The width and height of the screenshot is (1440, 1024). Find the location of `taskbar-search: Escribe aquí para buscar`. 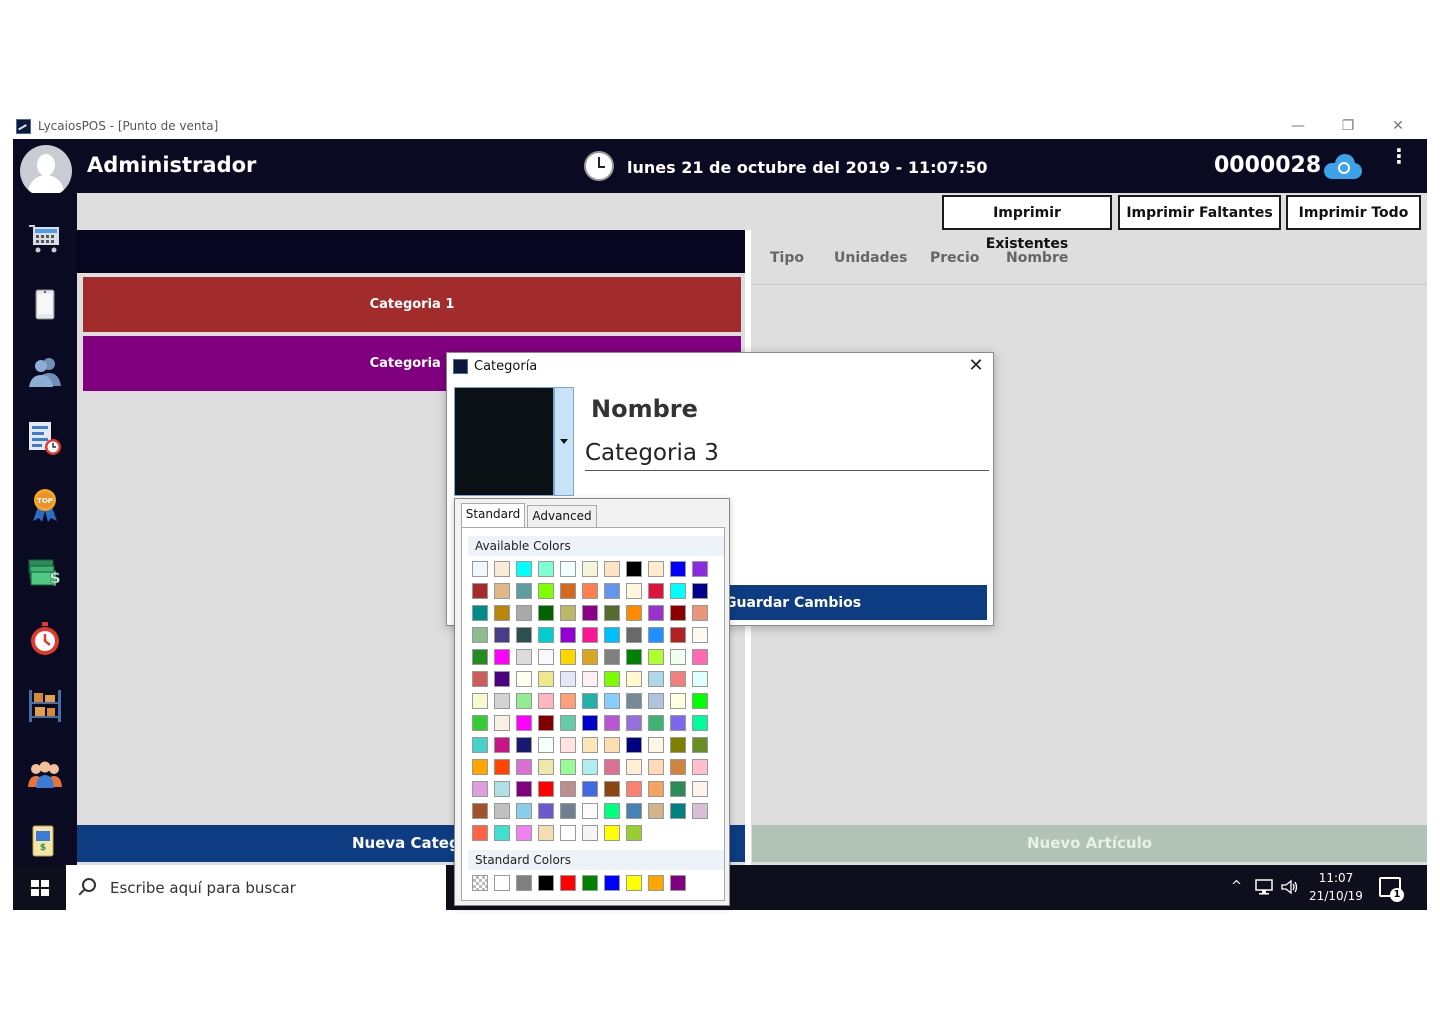

taskbar-search: Escribe aquí para buscar is located at coordinates (256, 887).